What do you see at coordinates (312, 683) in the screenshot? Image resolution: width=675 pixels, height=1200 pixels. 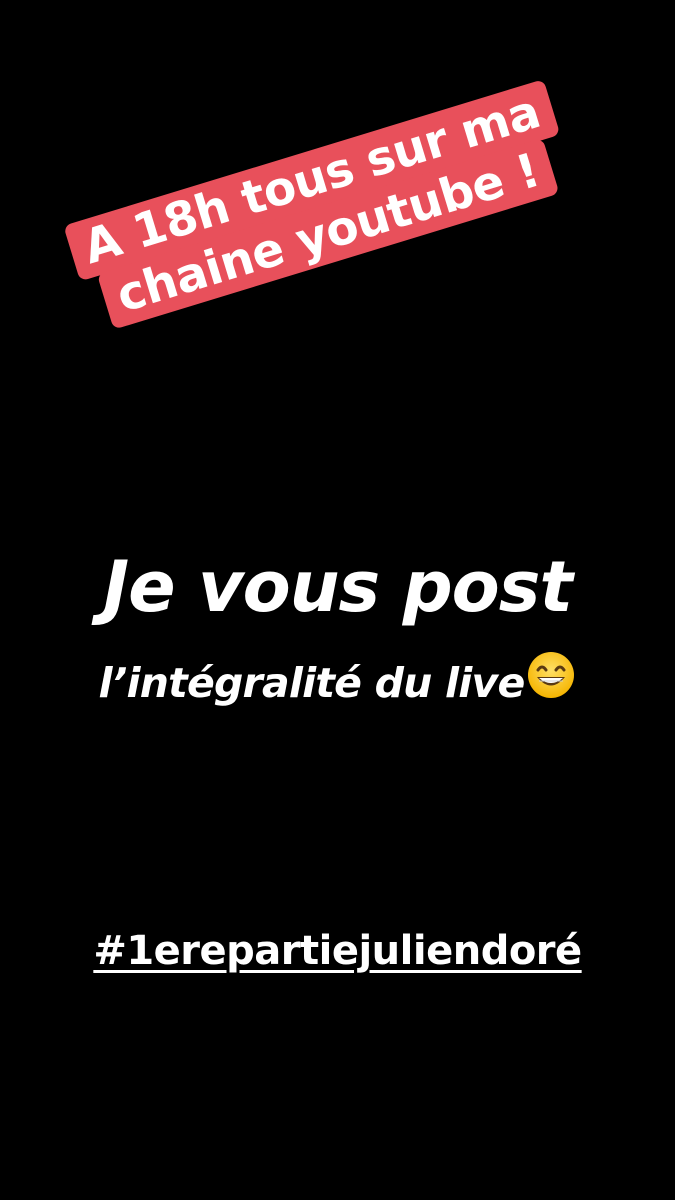 I see `caption-subline: l’intégralité du live` at bounding box center [312, 683].